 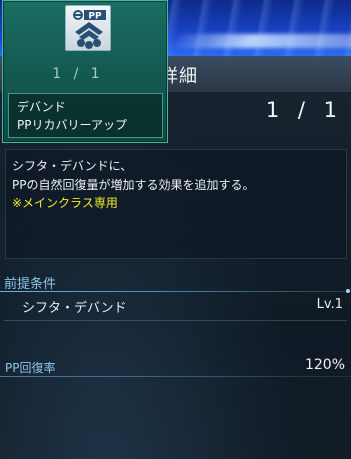 I want to click on divider-dot-icon, so click(x=348, y=291).